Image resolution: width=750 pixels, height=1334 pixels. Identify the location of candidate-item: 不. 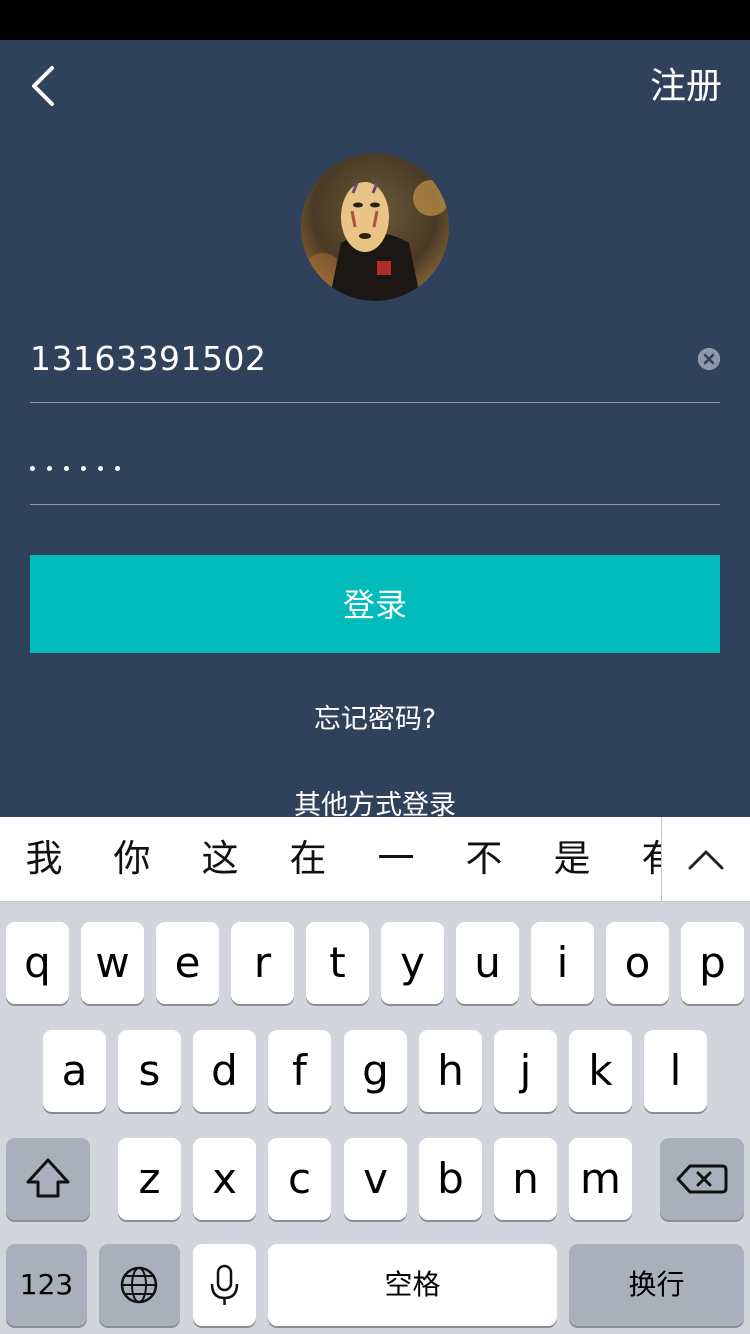
(484, 859).